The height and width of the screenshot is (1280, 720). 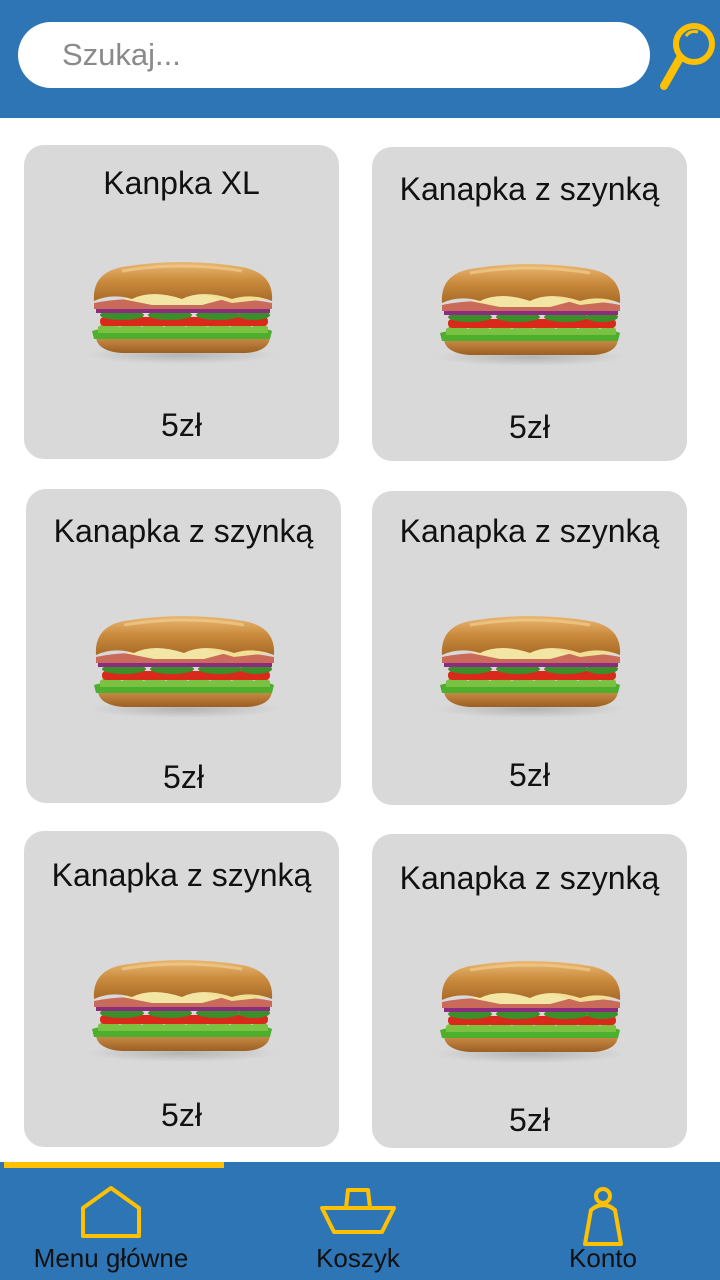 I want to click on nav-label: Koszyk, so click(x=358, y=1258).